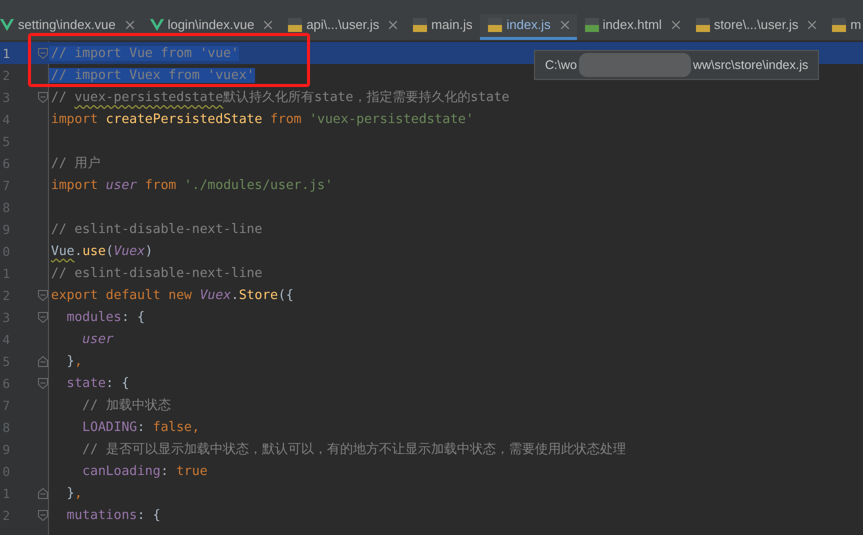  I want to click on editor-tab: store\...\user.js, so click(756, 27).